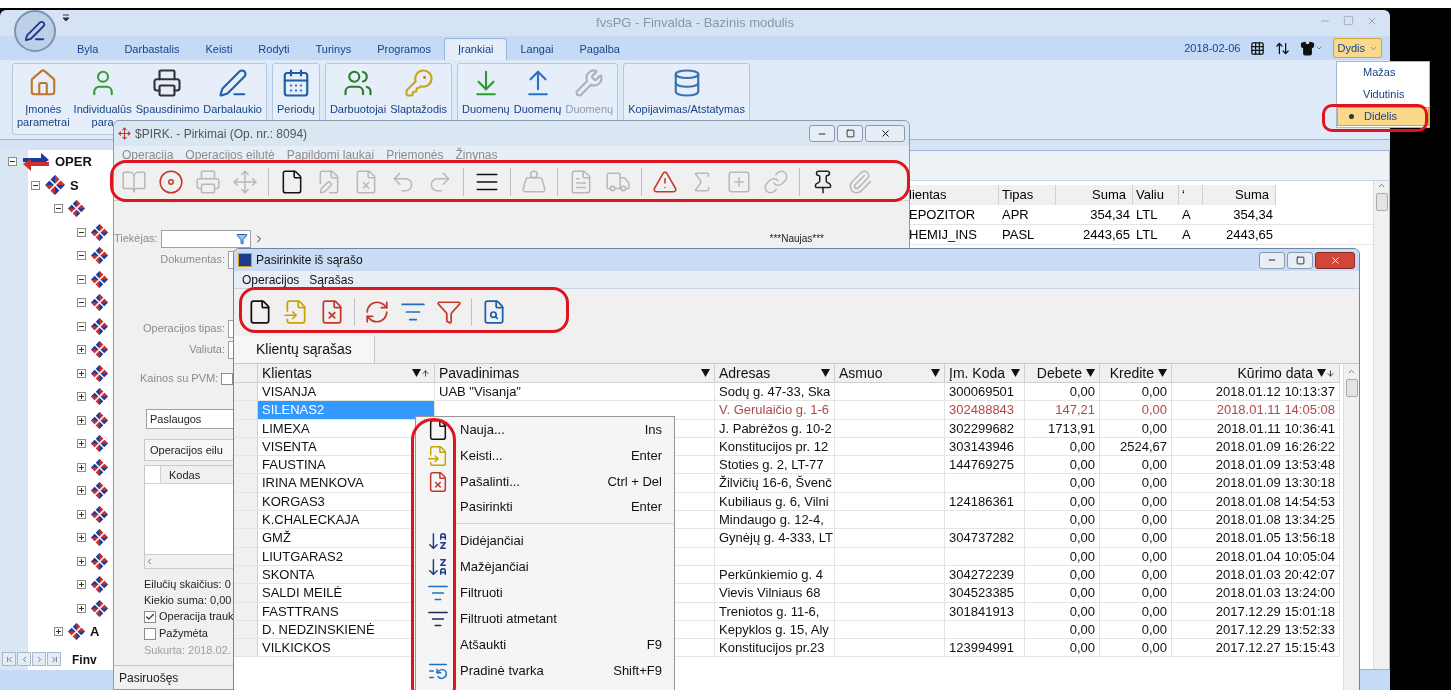 Image resolution: width=1451 pixels, height=690 pixels. What do you see at coordinates (190, 419) in the screenshot?
I see `category-dropdown: Paslaugos` at bounding box center [190, 419].